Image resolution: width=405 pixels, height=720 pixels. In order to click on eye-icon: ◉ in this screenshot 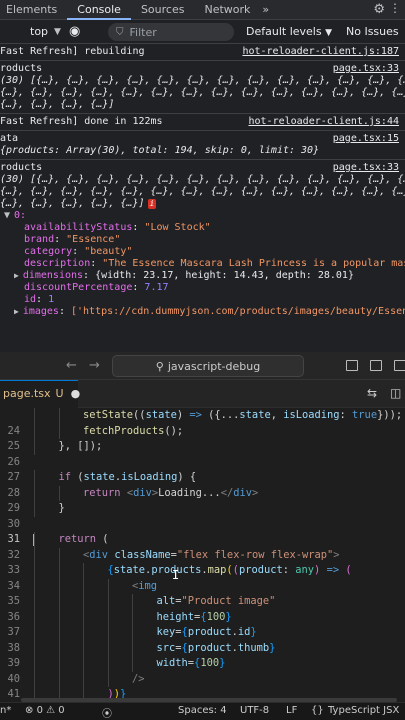, I will do `click(74, 31)`.